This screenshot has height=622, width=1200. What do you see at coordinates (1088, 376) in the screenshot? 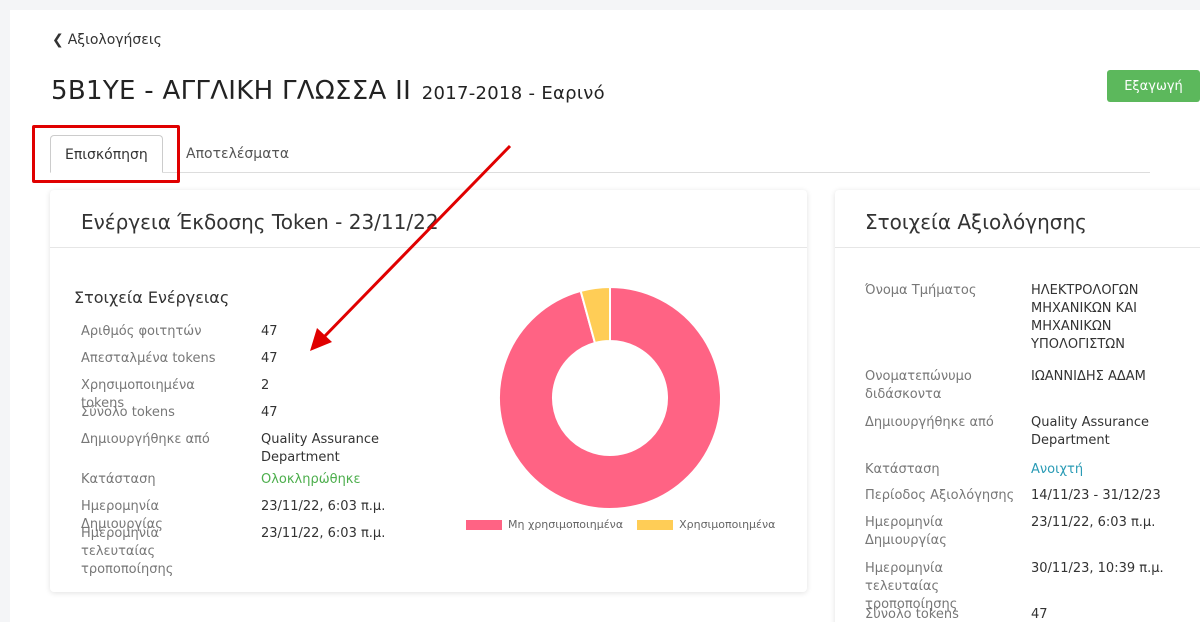
I see `eval-row-value: ΙΩΑΝΝΙΔΗΣ ΑΔΑΜ` at bounding box center [1088, 376].